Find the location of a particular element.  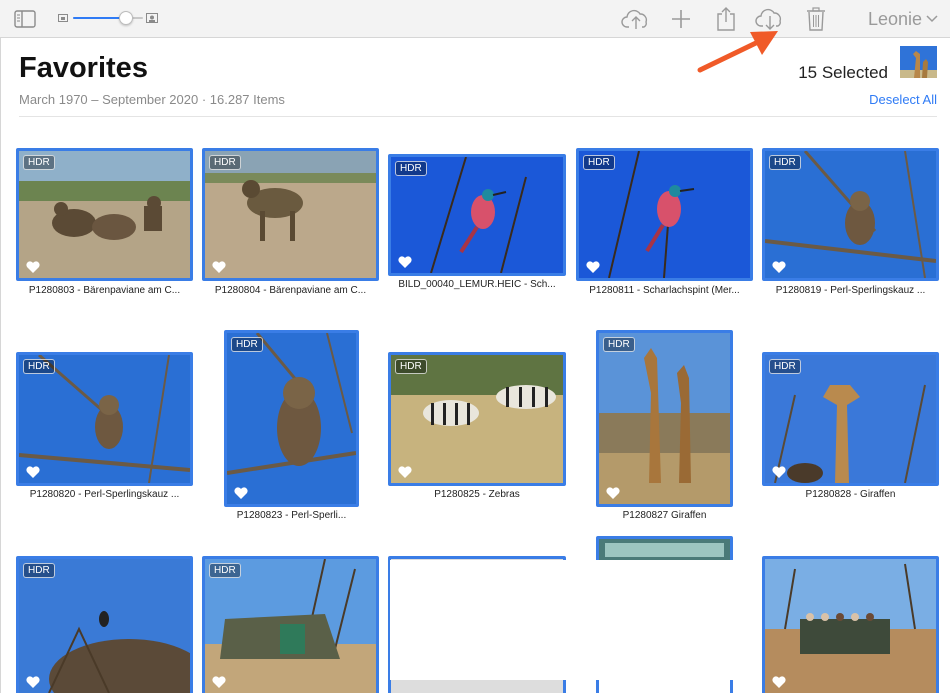

zoom-slider is located at coordinates (109, 18).